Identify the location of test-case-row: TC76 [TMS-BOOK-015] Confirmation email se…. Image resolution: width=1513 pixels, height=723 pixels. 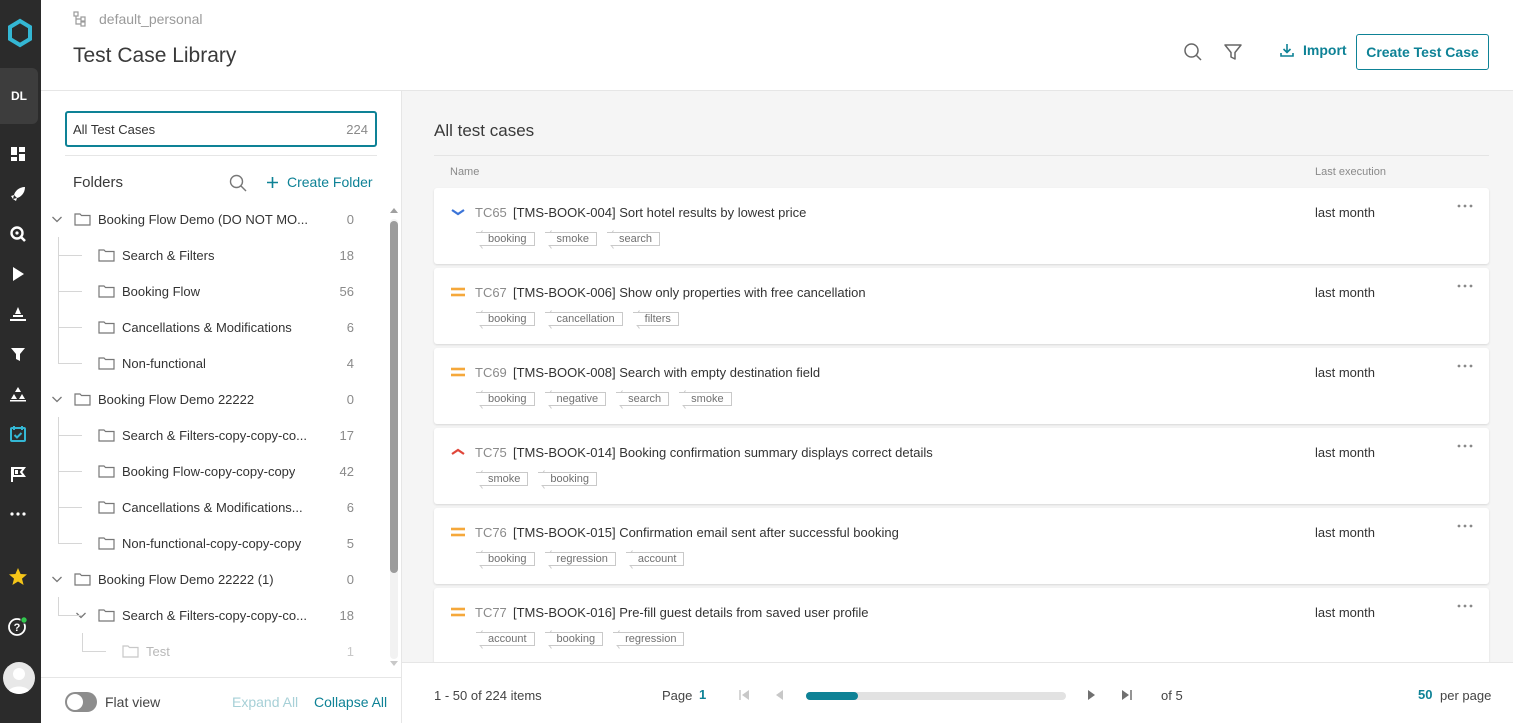
(961, 546).